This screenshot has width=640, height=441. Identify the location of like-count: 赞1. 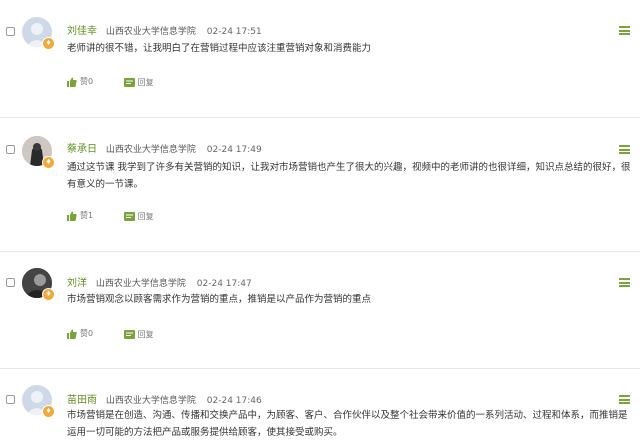
(87, 215).